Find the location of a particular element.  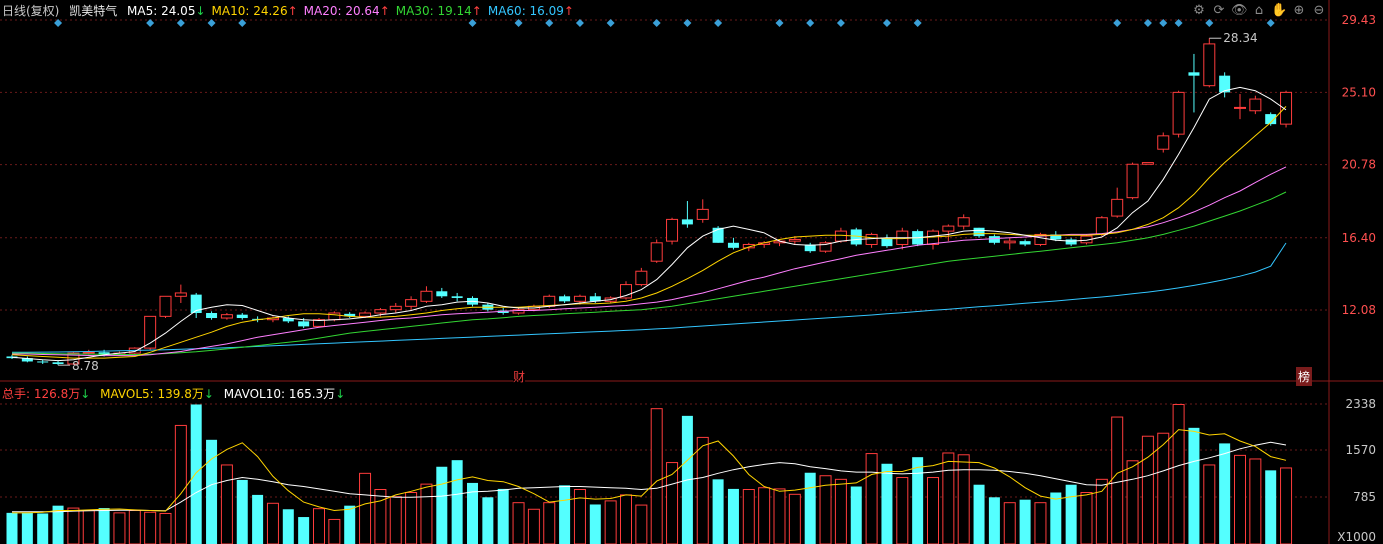

mavol10-line is located at coordinates (649, 477).